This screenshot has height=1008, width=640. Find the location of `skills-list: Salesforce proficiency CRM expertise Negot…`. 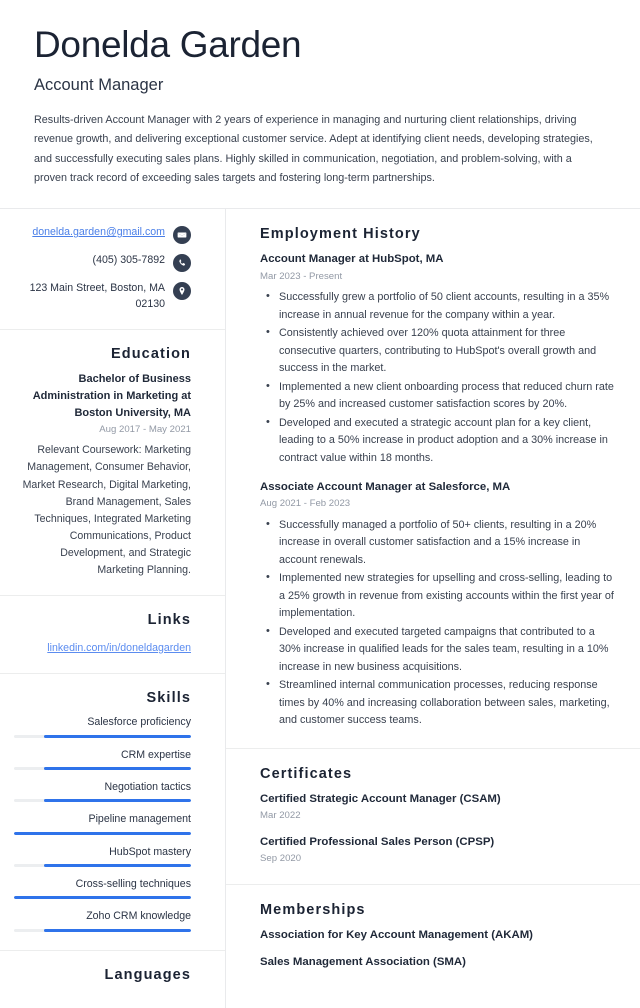

skills-list: Salesforce proficiency CRM expertise Negot… is located at coordinates (102, 823).